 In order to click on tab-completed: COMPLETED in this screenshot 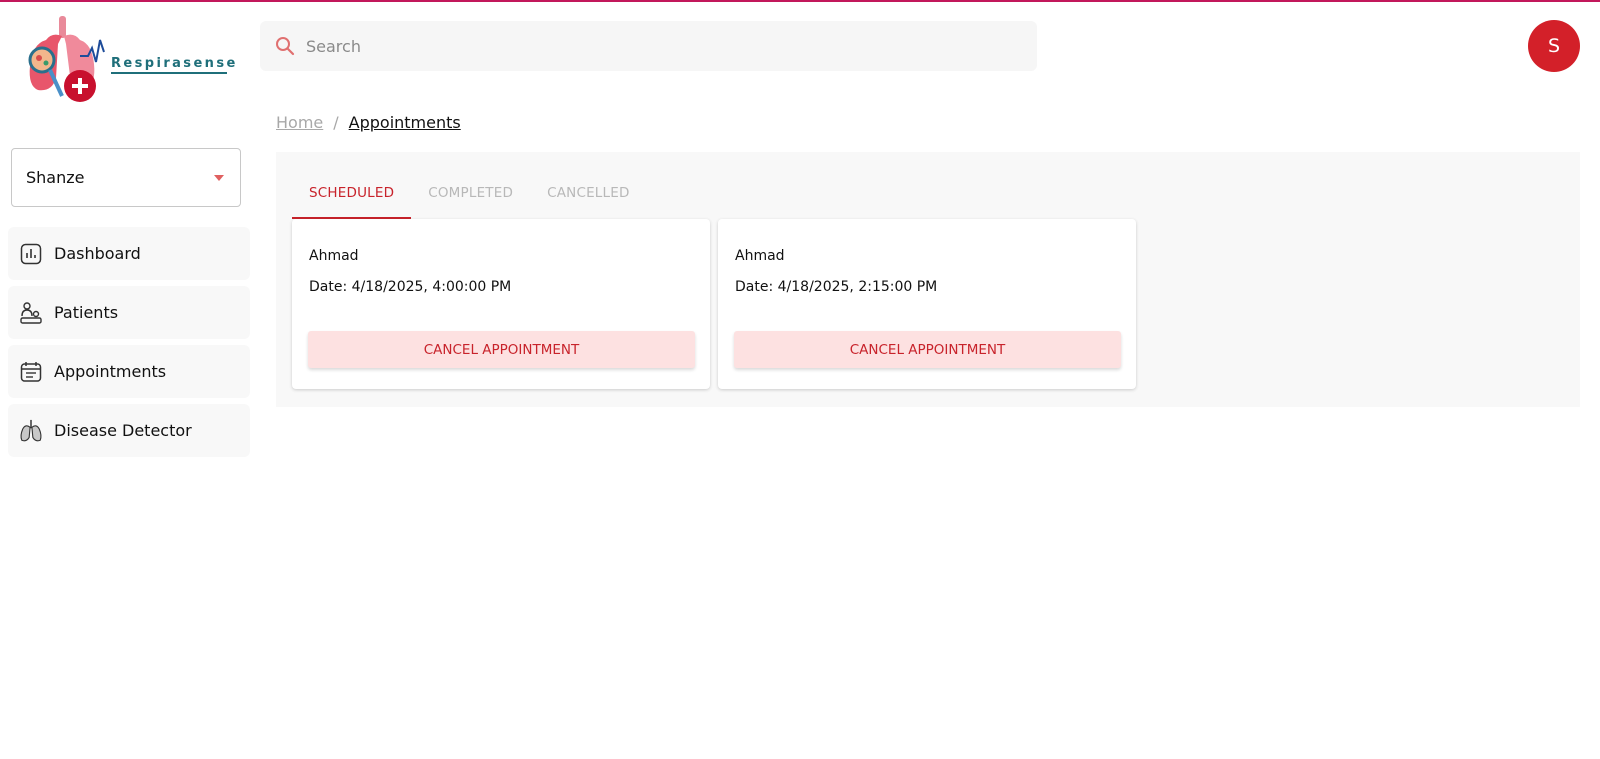, I will do `click(470, 197)`.